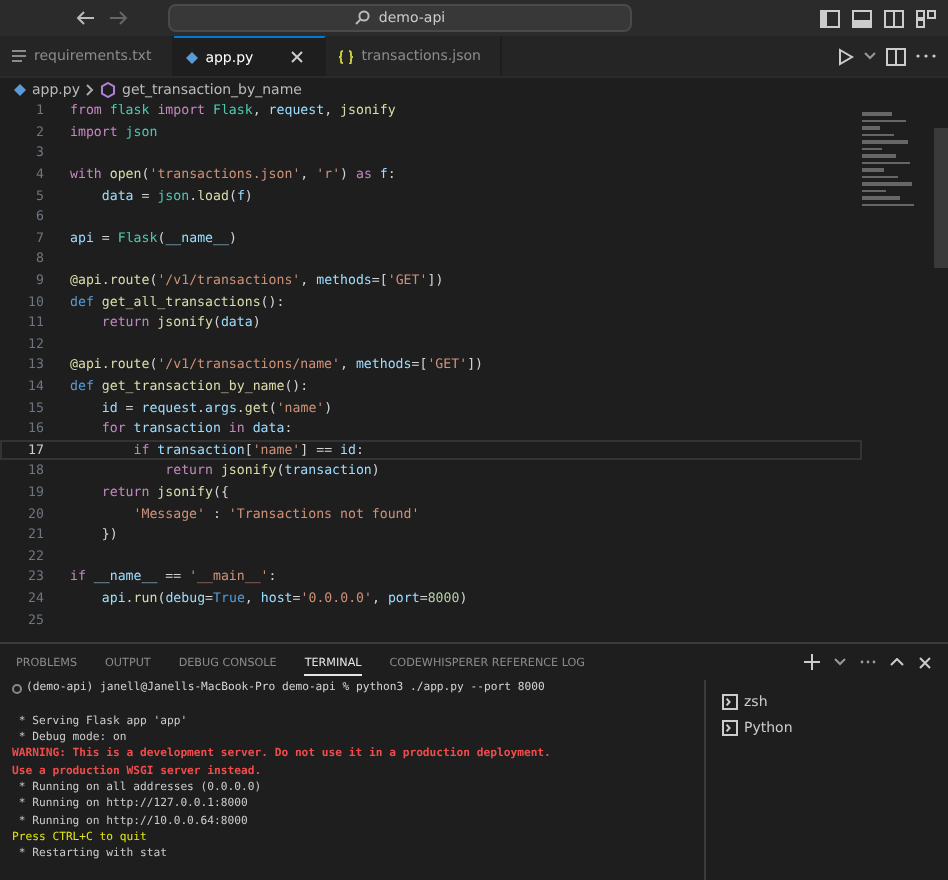  What do you see at coordinates (897, 662) in the screenshot?
I see `chevron-up-icon` at bounding box center [897, 662].